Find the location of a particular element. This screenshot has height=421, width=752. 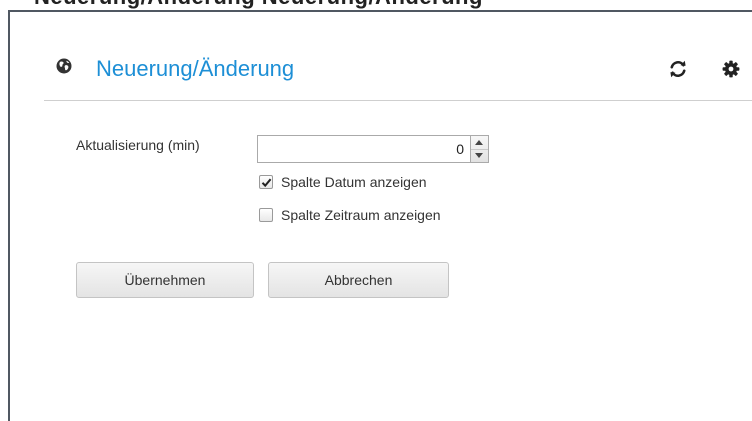

panel-top-border is located at coordinates (380, 11).